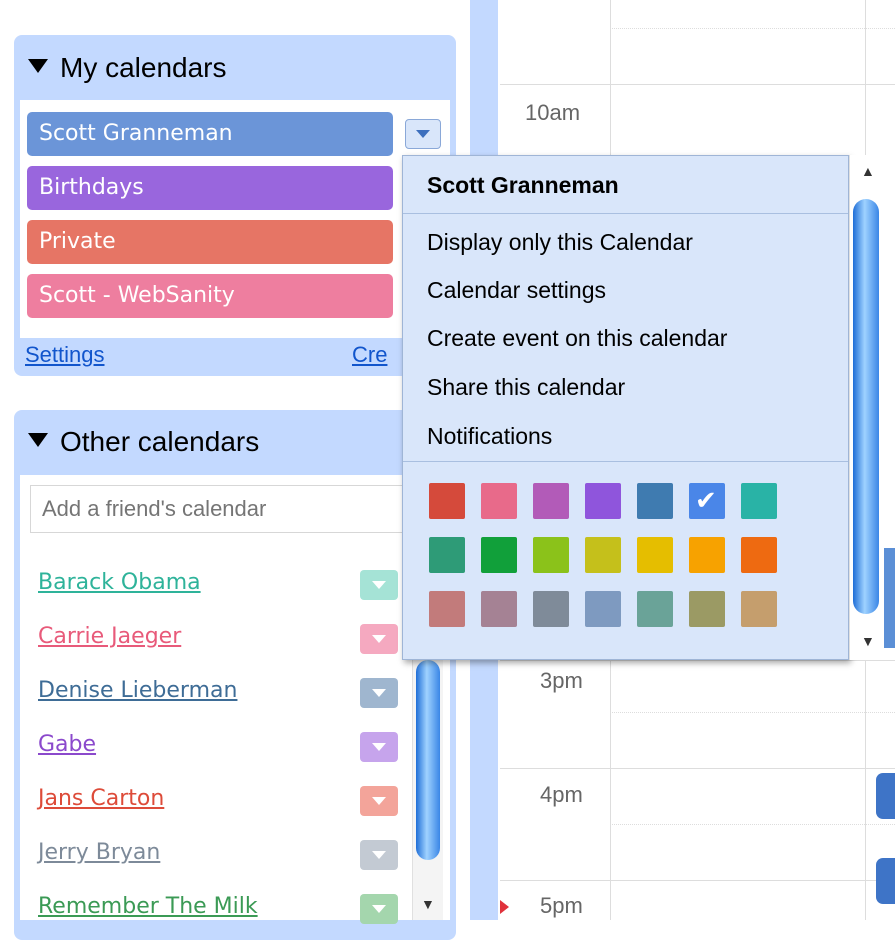 This screenshot has height=940, width=895. I want to click on calendar-item-private: Private, so click(210, 242).